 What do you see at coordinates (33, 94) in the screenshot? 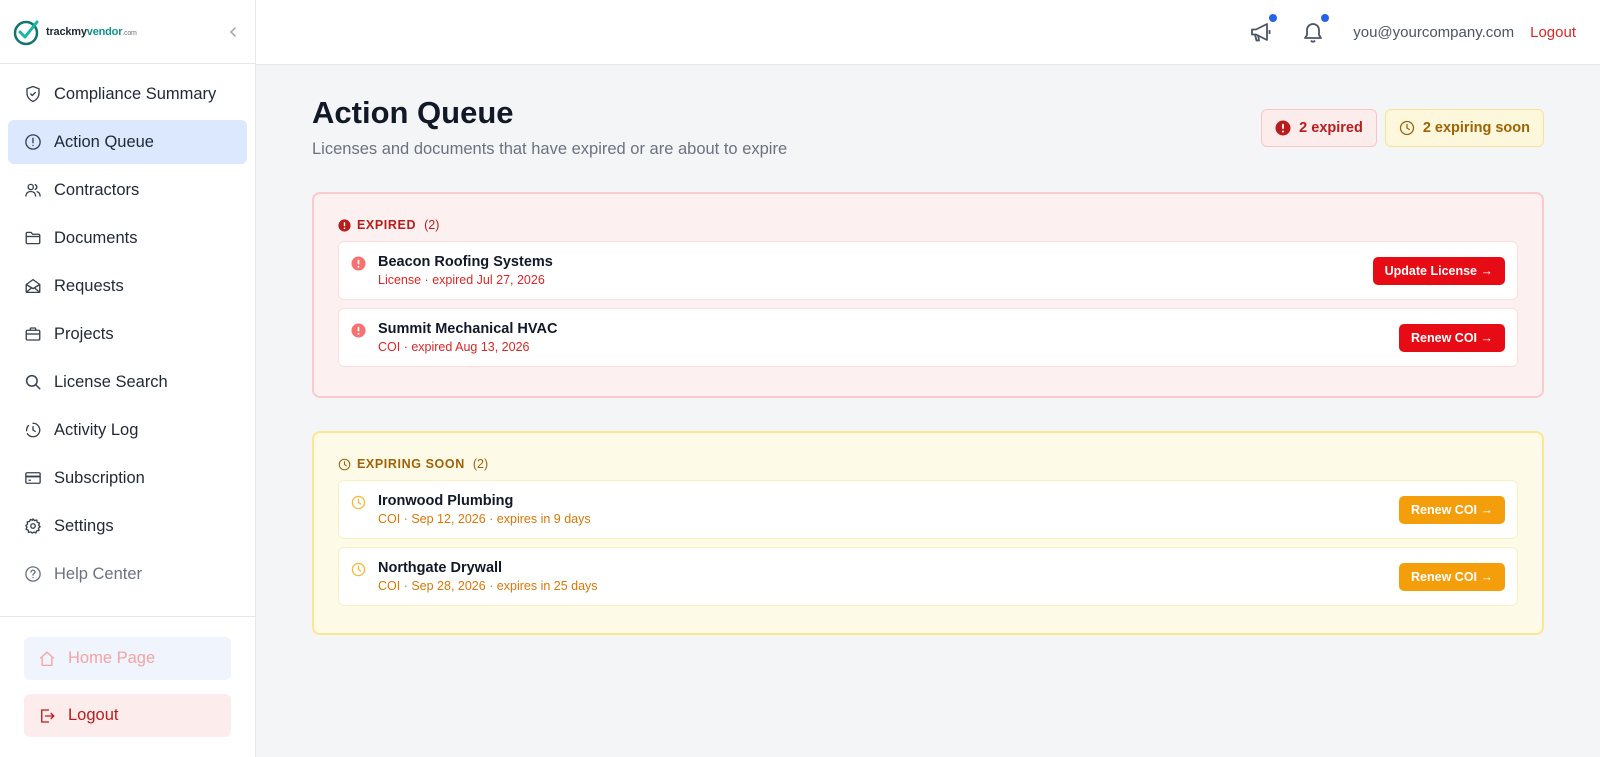
I see `shield-check-icon` at bounding box center [33, 94].